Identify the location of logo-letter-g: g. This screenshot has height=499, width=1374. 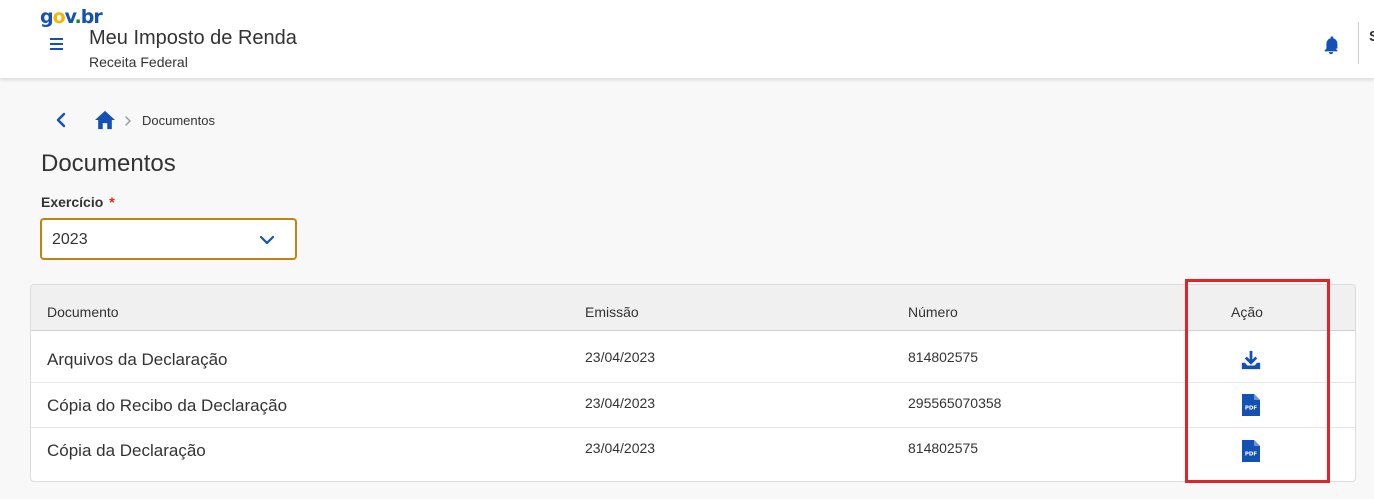
(47, 17).